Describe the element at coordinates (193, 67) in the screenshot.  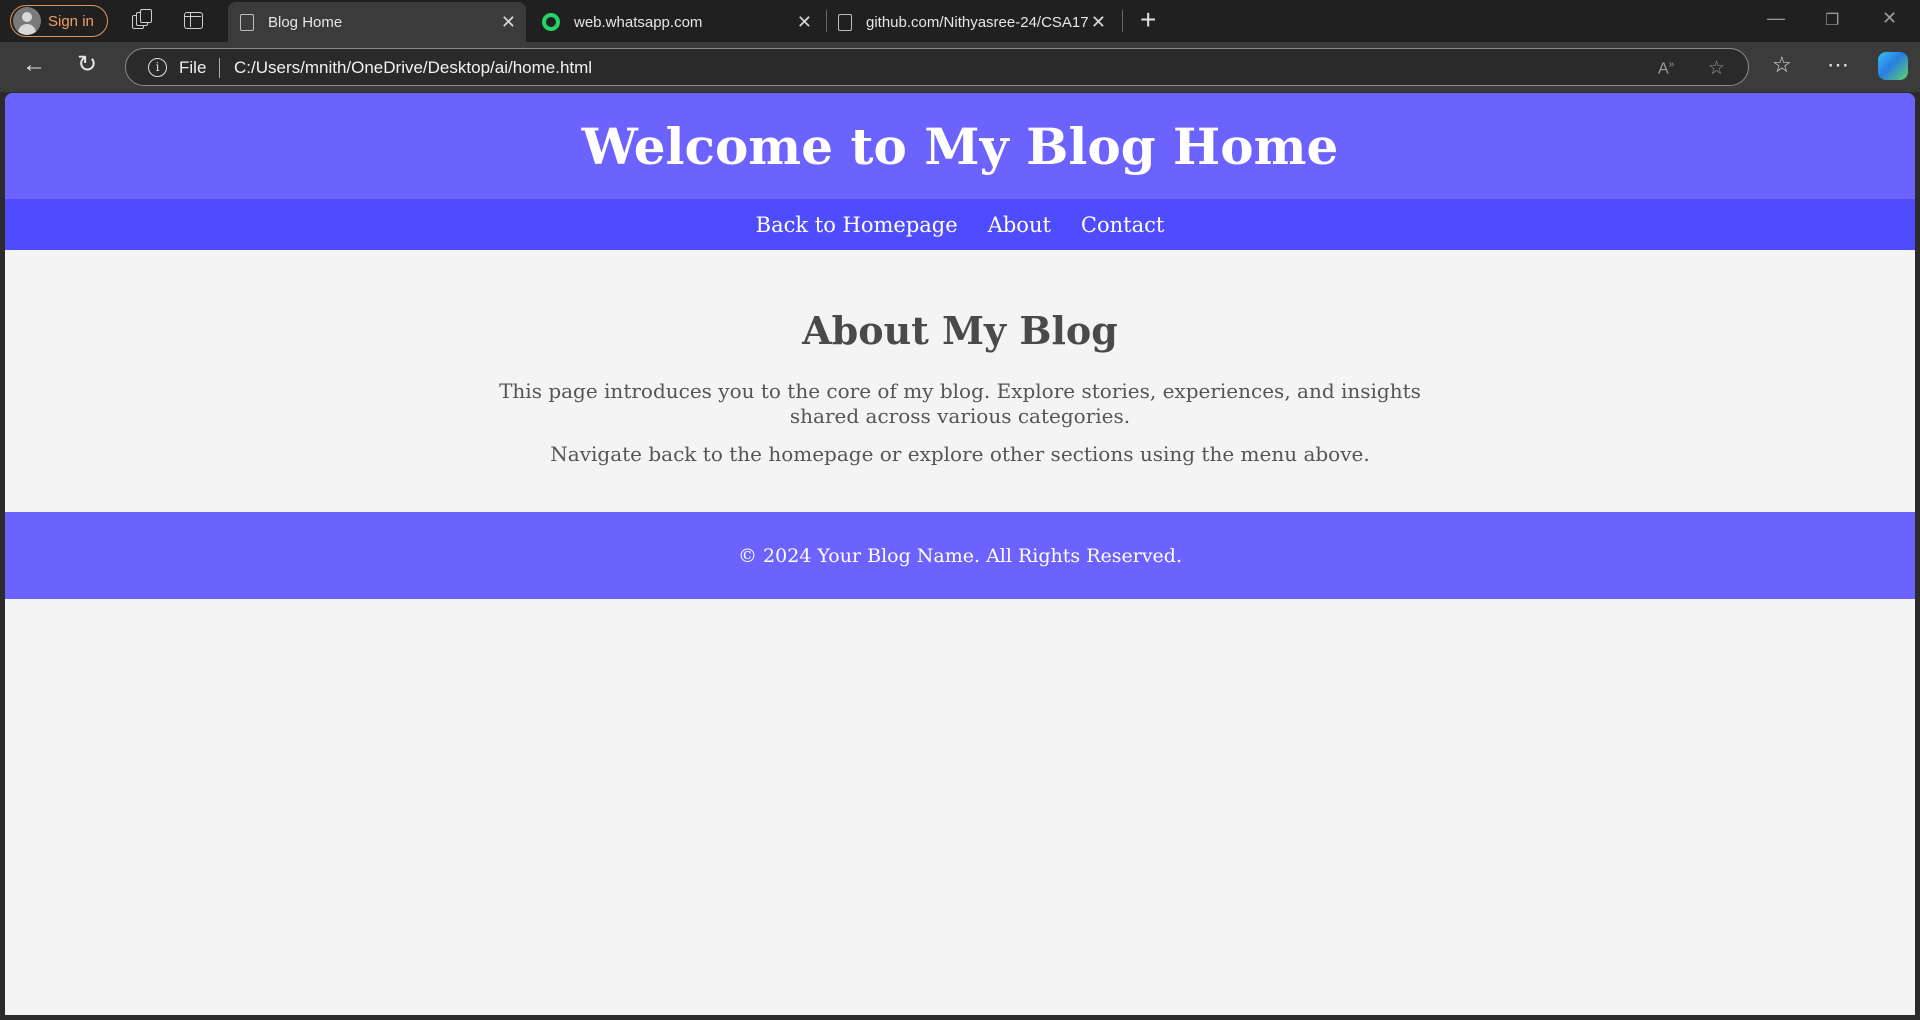
I see `scheme-label: File` at that location.